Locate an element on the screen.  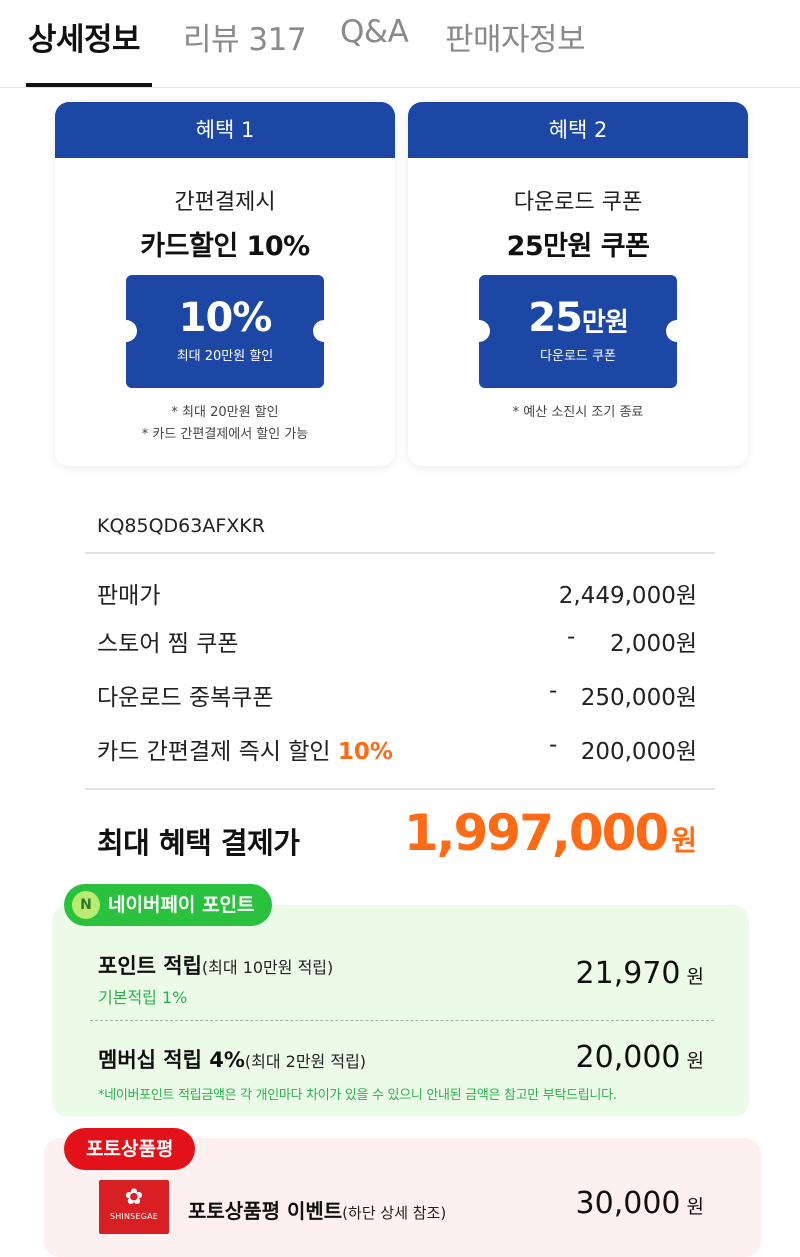
final-price-value: 1,997,000 is located at coordinates (536, 833).